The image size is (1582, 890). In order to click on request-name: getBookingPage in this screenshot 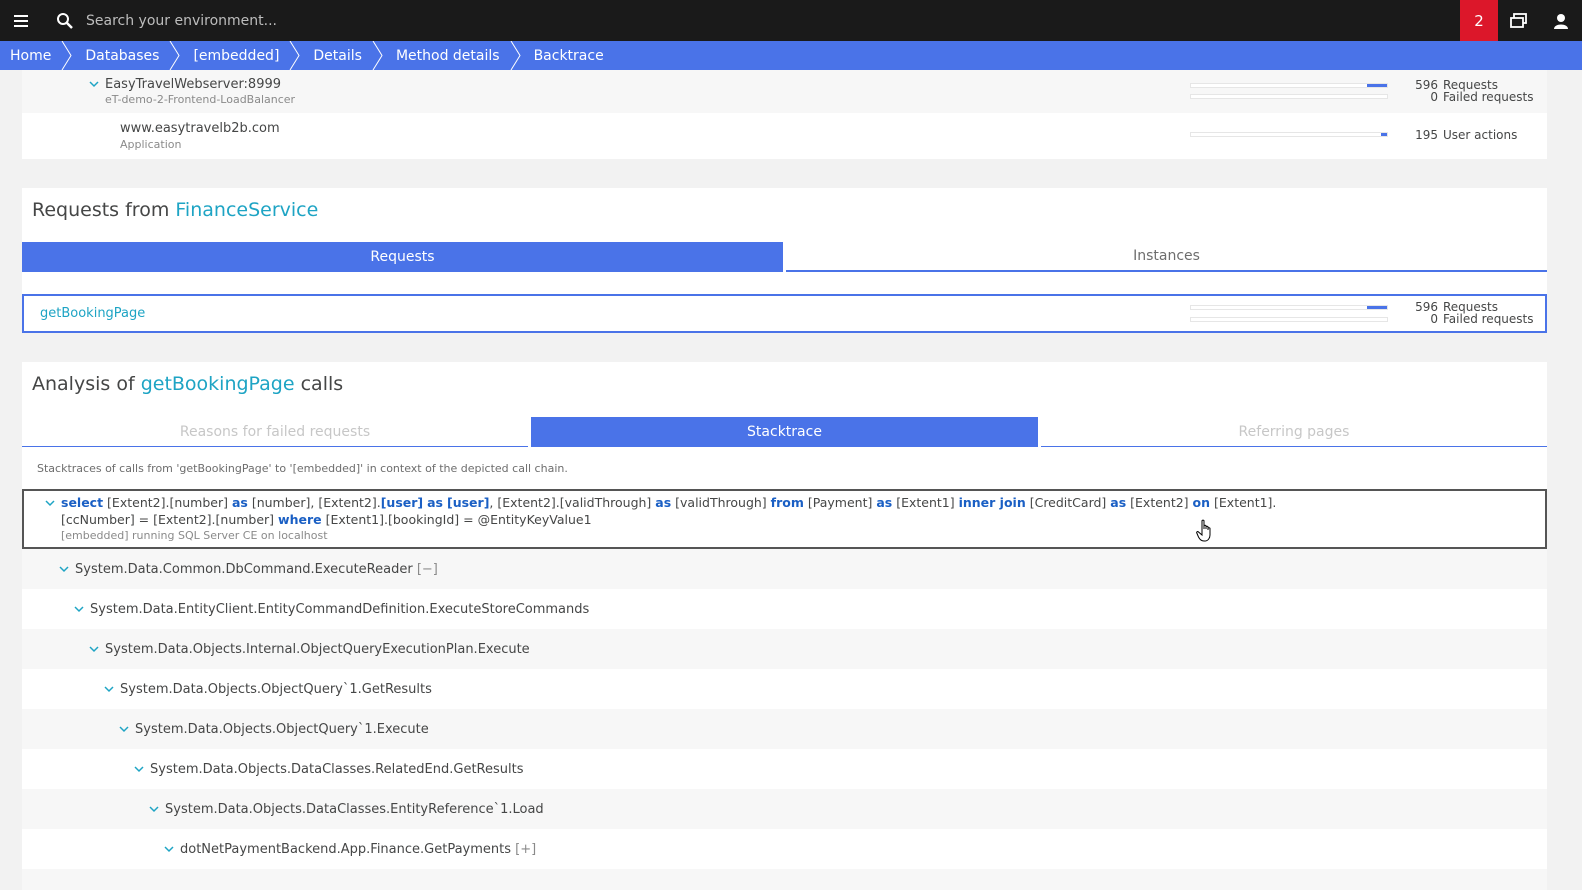, I will do `click(92, 313)`.